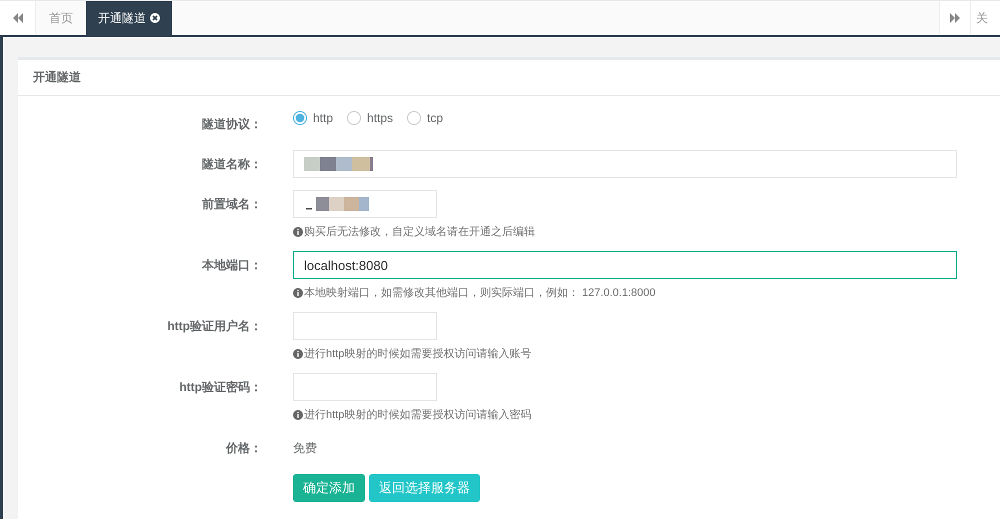  What do you see at coordinates (380, 118) in the screenshot?
I see `radio-label: https` at bounding box center [380, 118].